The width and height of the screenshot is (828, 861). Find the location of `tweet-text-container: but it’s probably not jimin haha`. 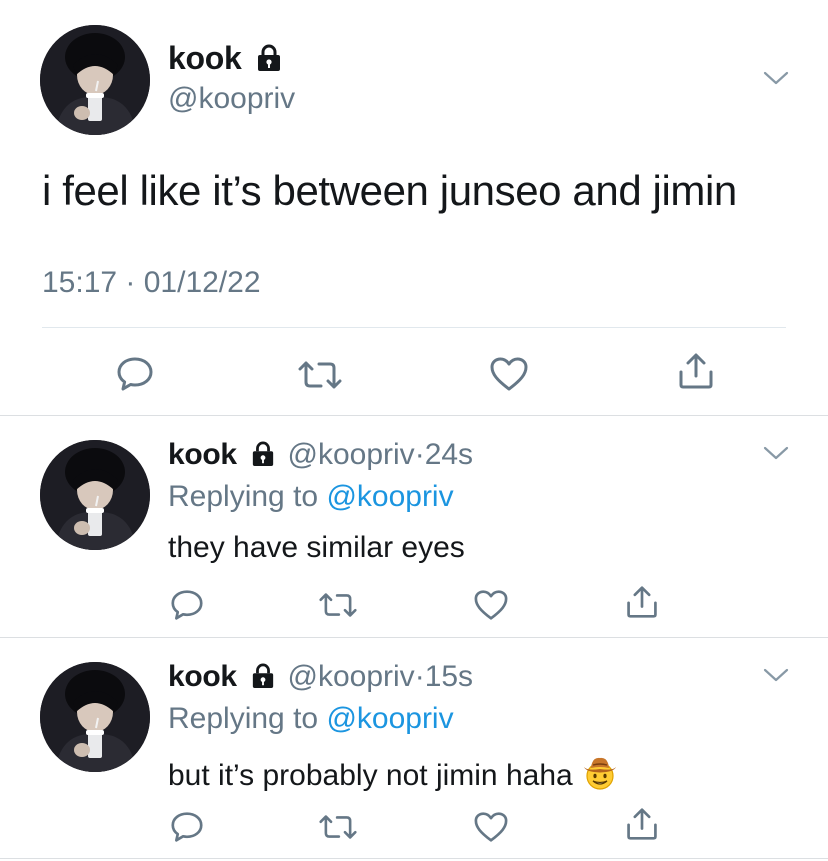

tweet-text-container: but it’s probably not jimin haha is located at coordinates (393, 773).